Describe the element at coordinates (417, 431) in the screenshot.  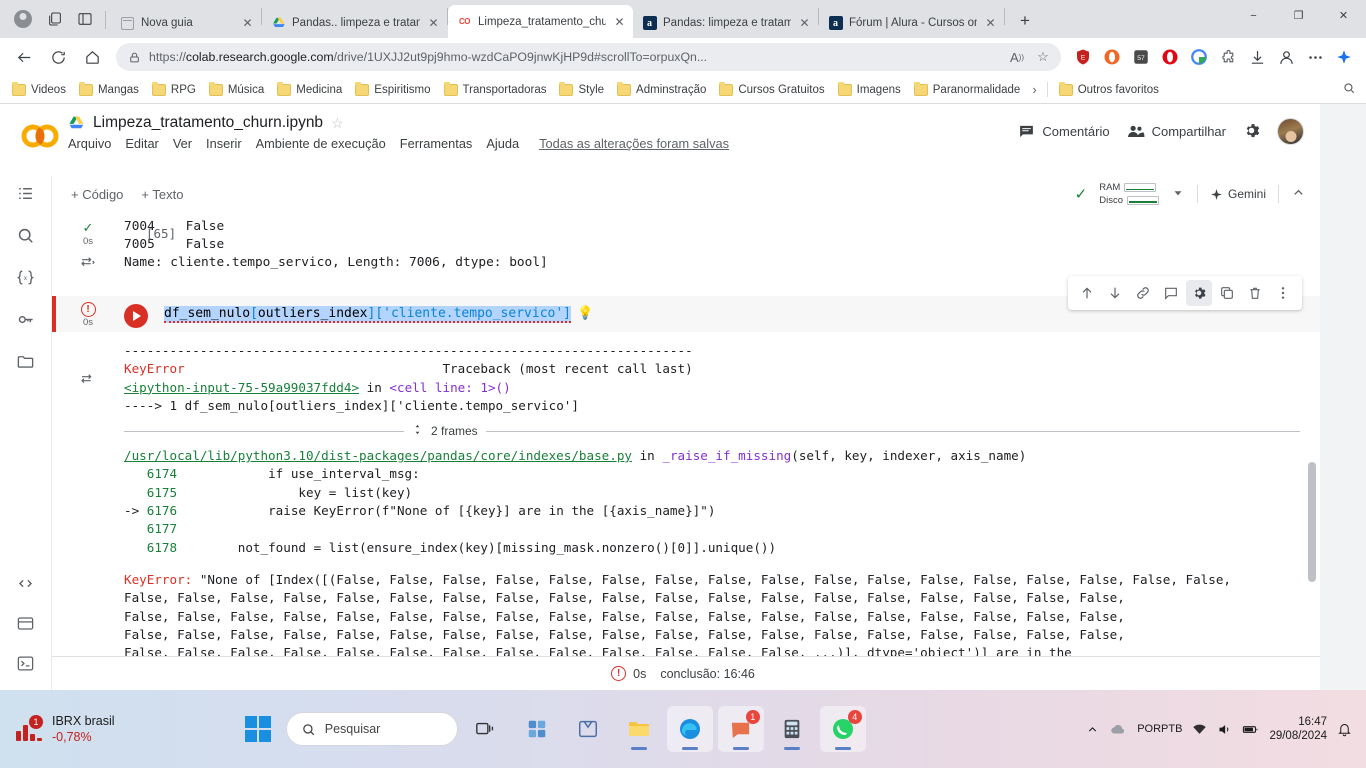
I see `frames-expand-icon` at that location.